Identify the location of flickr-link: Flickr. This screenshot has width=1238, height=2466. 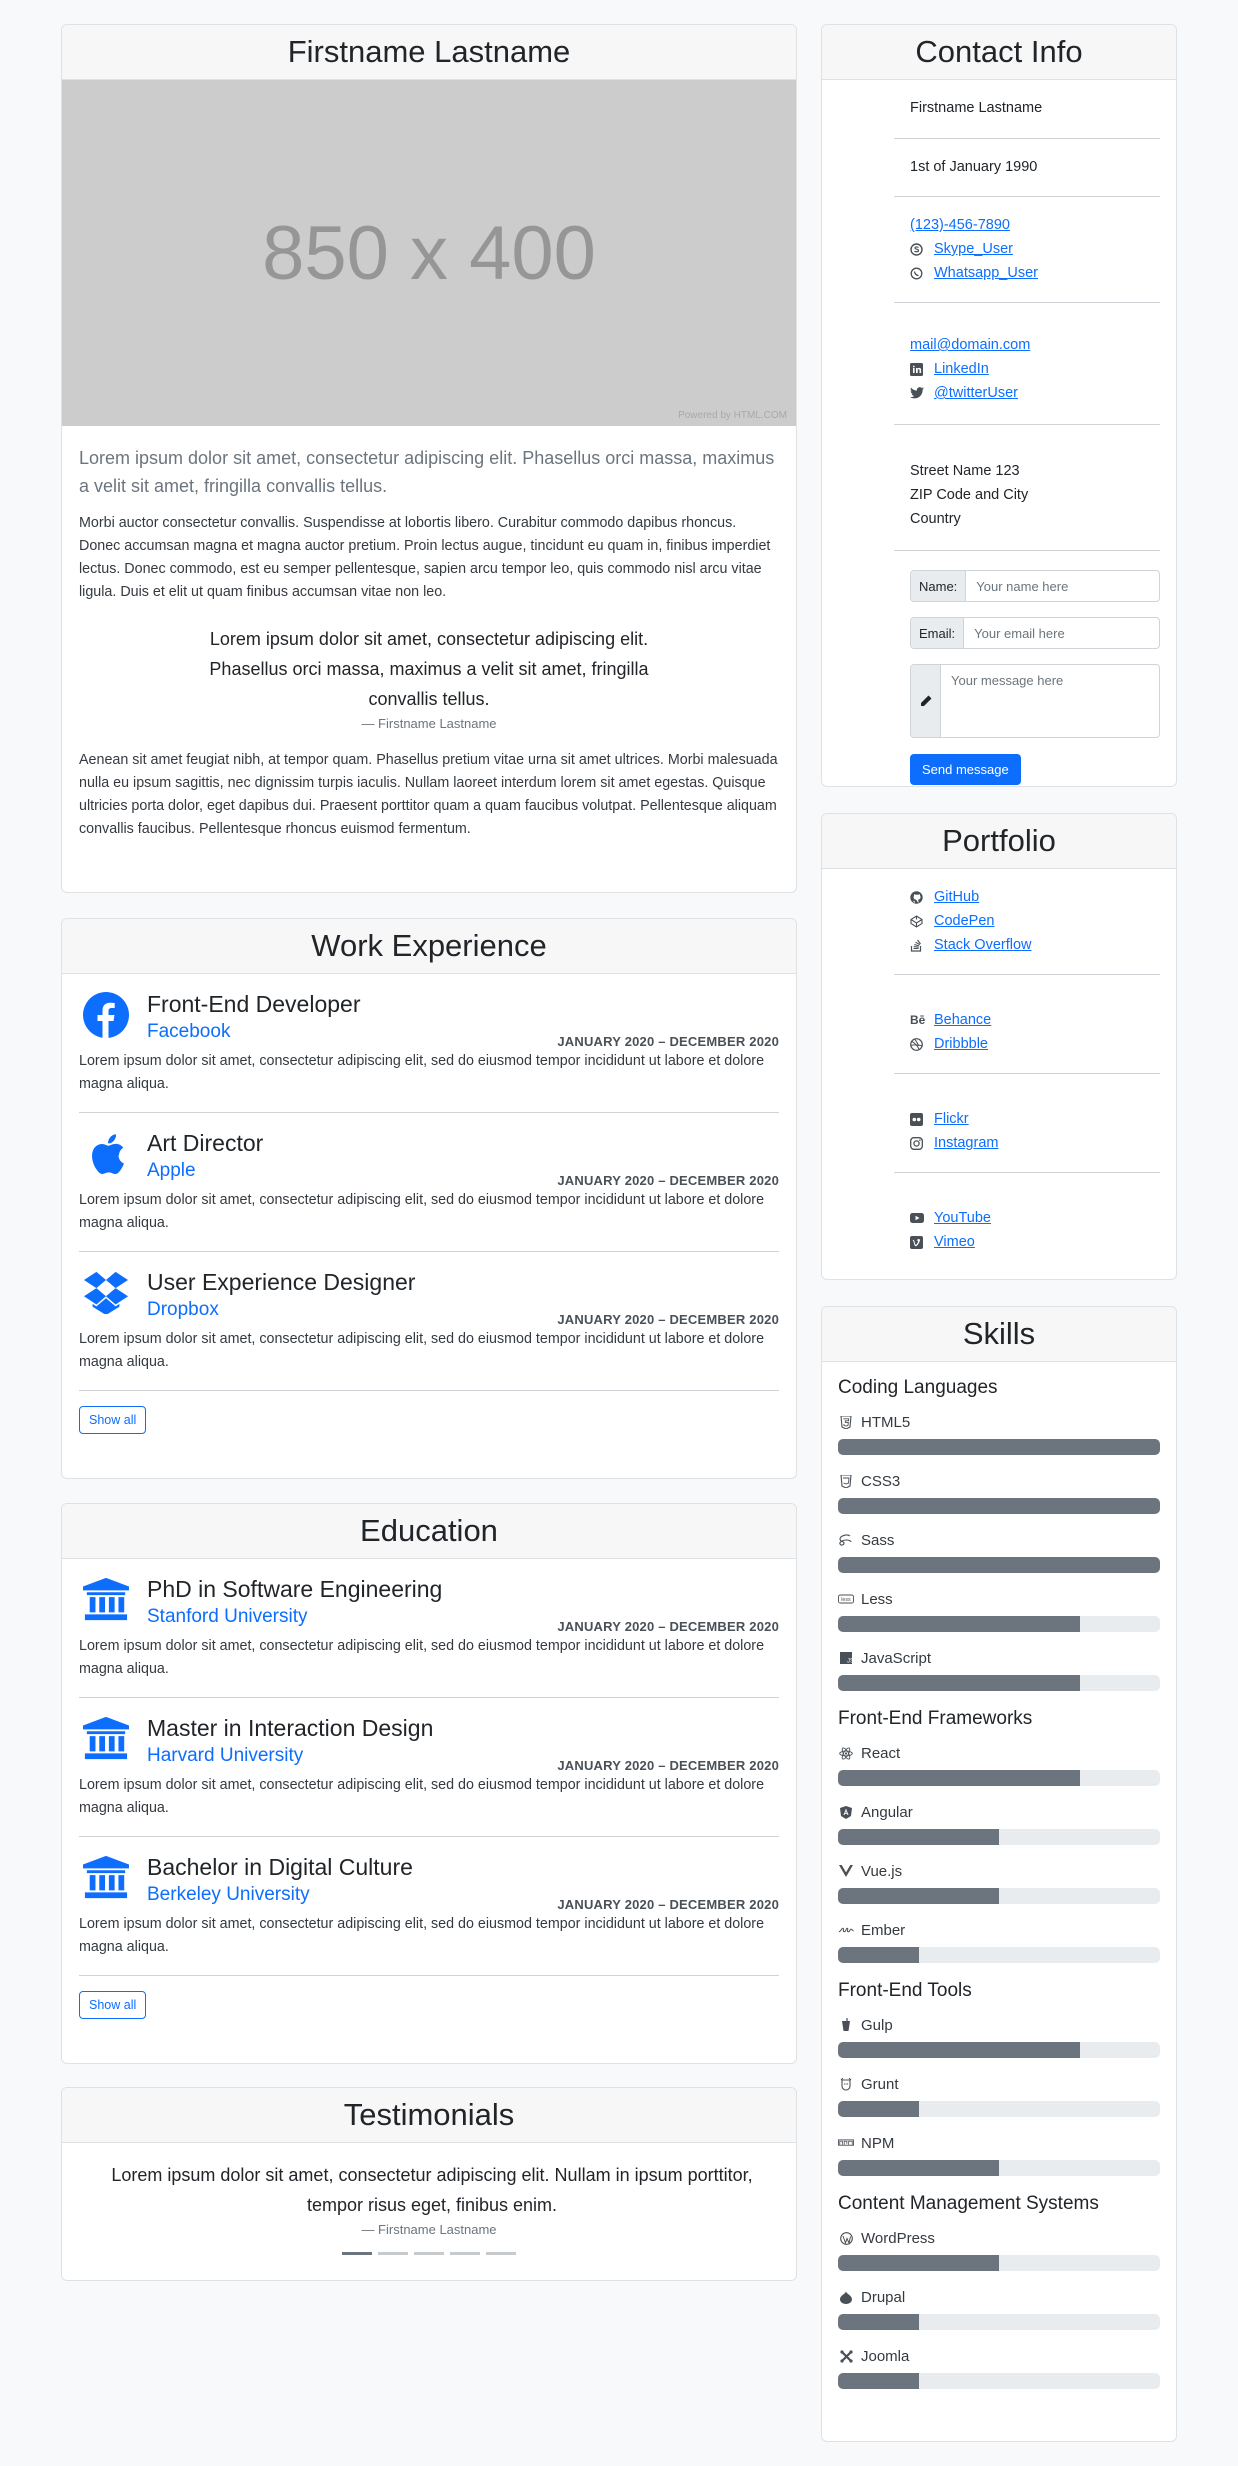
(951, 1119).